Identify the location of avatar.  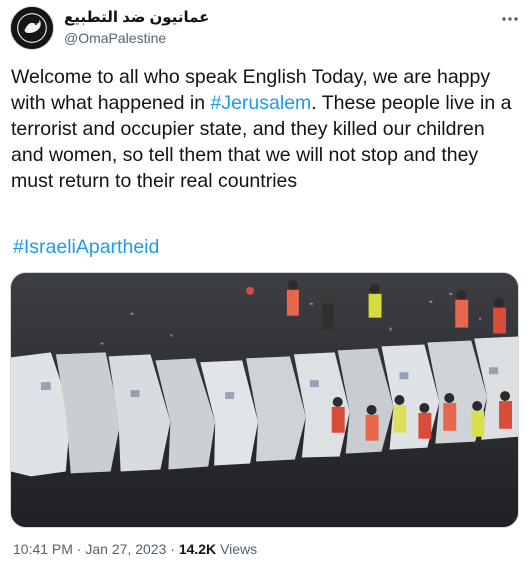
(32, 28).